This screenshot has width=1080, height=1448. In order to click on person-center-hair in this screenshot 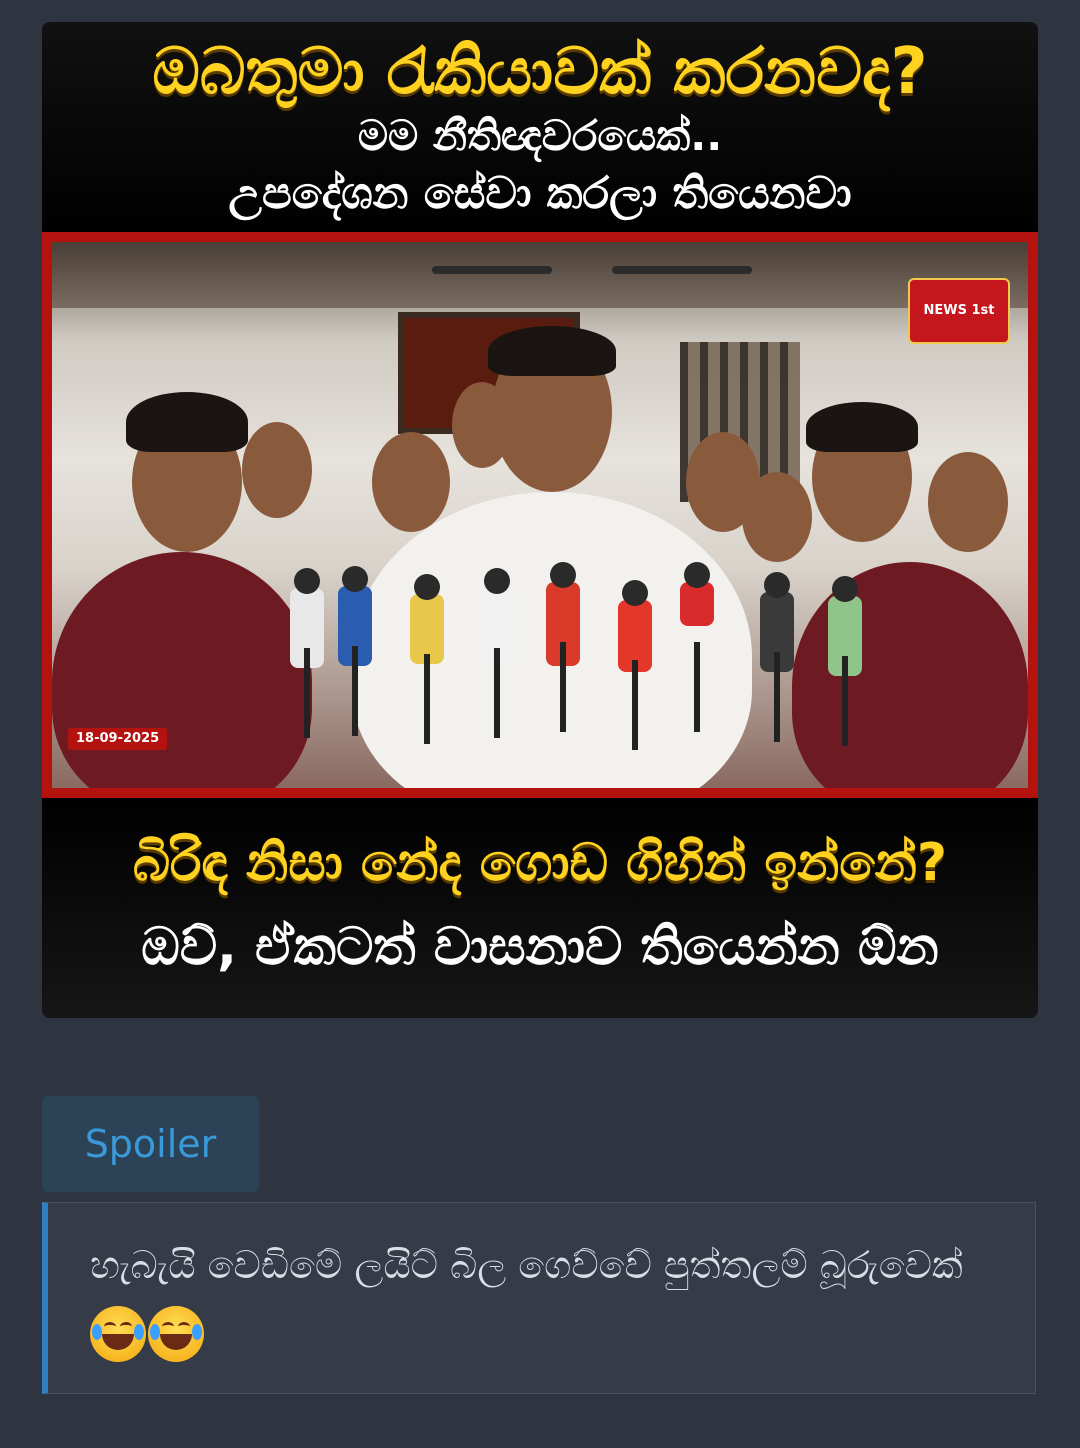, I will do `click(552, 351)`.